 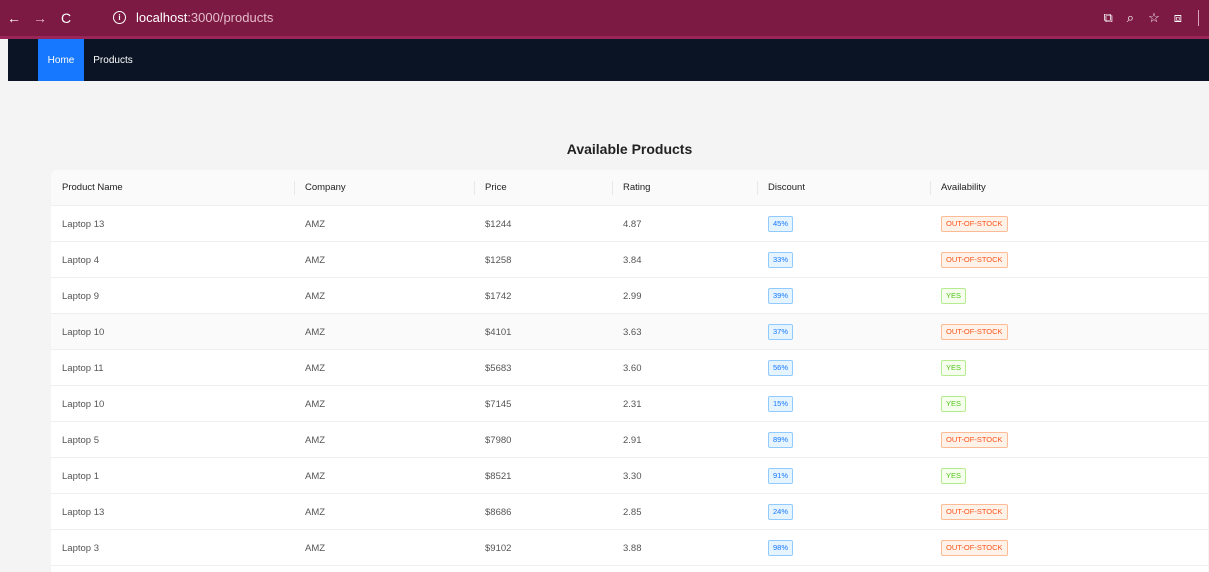 What do you see at coordinates (781, 476) in the screenshot?
I see `discount-tag: 91%` at bounding box center [781, 476].